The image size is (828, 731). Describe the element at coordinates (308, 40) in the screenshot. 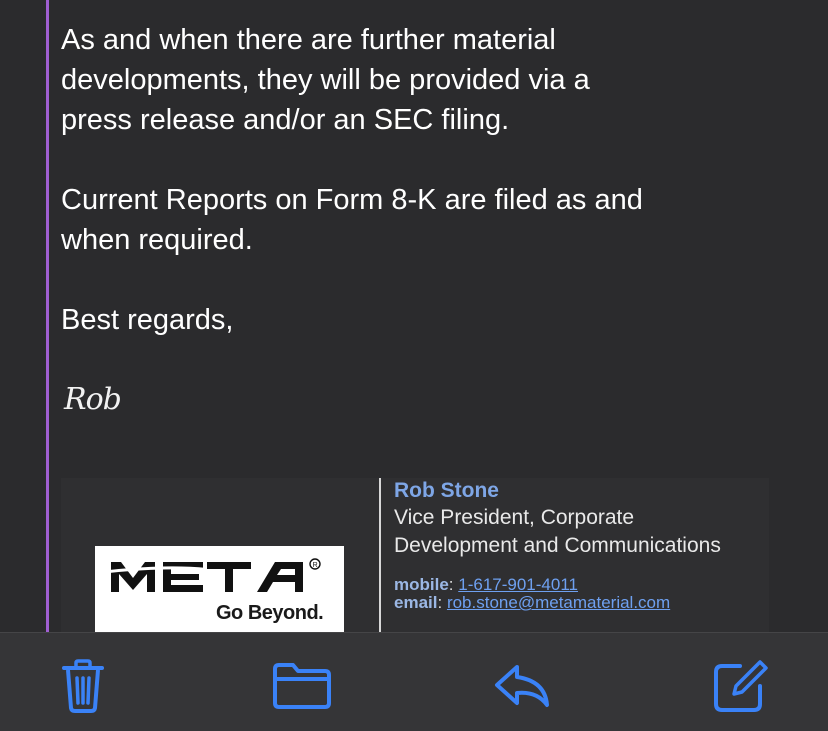

I see `paragraph-line: As and when there are further material` at that location.